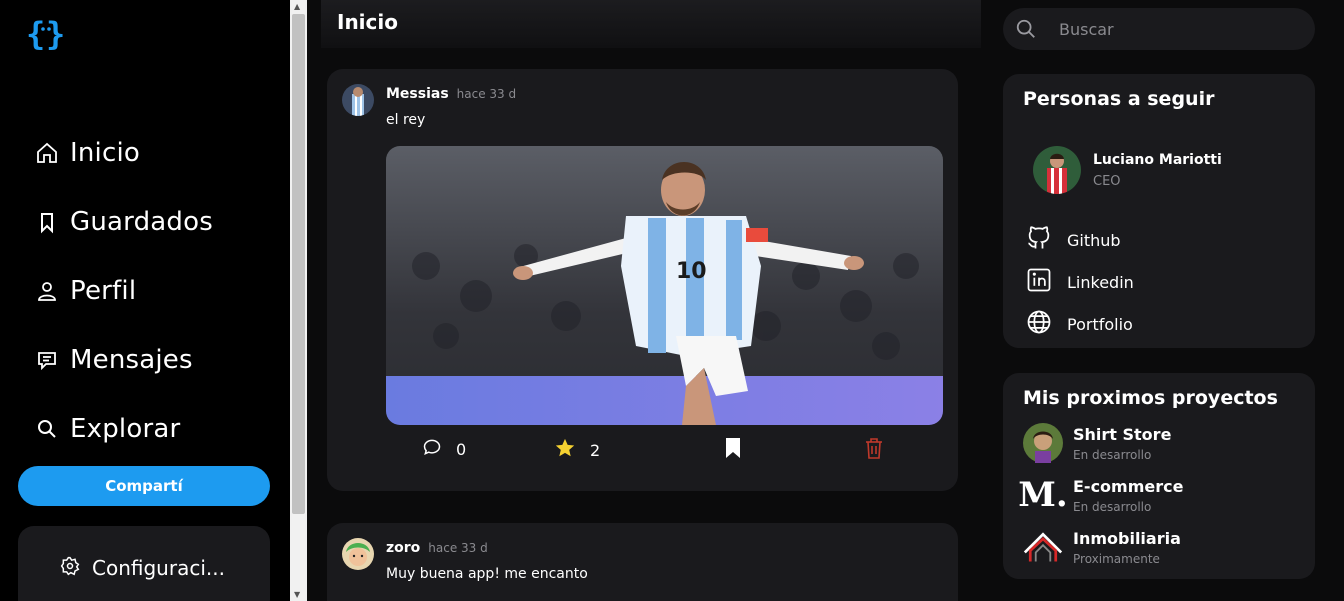  Describe the element at coordinates (141, 221) in the screenshot. I see `nav-label: Guardados` at that location.